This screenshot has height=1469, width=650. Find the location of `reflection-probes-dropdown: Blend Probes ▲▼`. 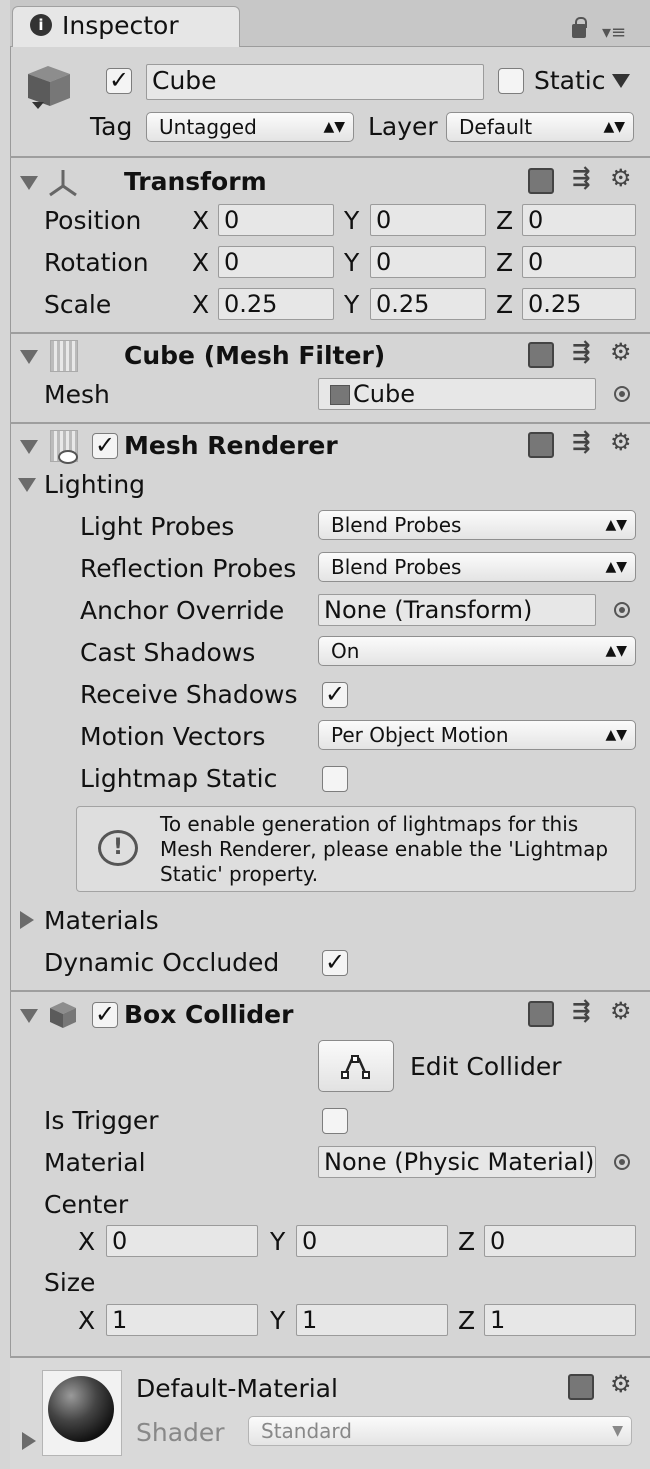

reflection-probes-dropdown: Blend Probes ▲▼ is located at coordinates (477, 567).